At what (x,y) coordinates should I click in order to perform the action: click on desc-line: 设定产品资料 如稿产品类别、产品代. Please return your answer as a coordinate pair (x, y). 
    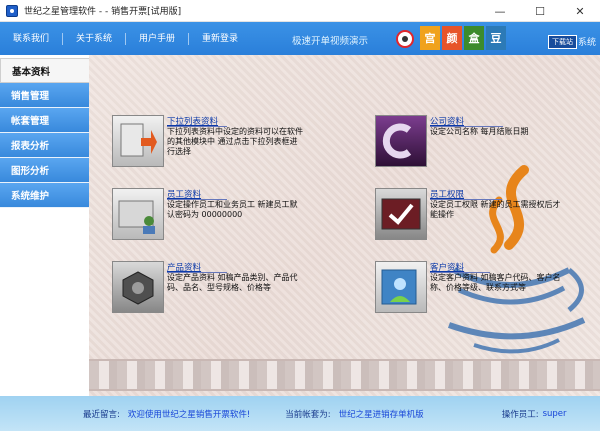
    Looking at the image, I should click on (232, 277).